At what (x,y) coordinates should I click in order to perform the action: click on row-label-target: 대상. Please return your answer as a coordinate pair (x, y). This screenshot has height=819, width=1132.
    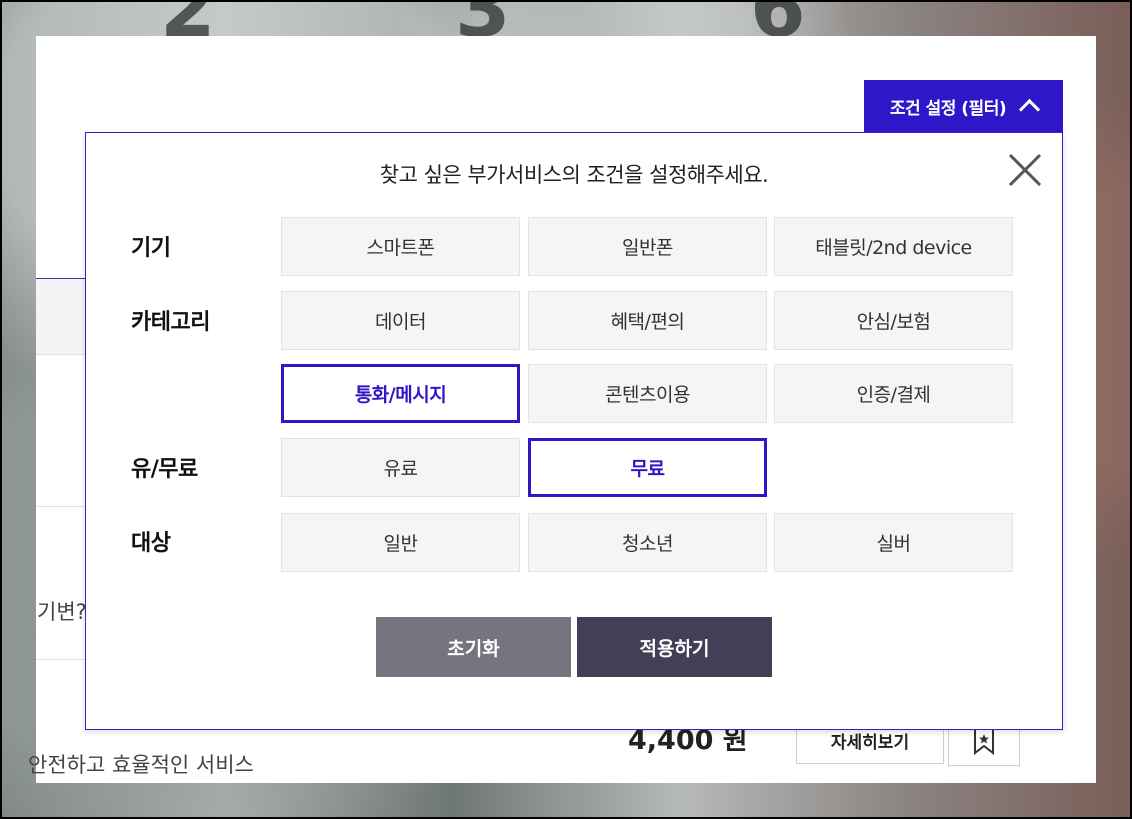
    Looking at the image, I should click on (151, 543).